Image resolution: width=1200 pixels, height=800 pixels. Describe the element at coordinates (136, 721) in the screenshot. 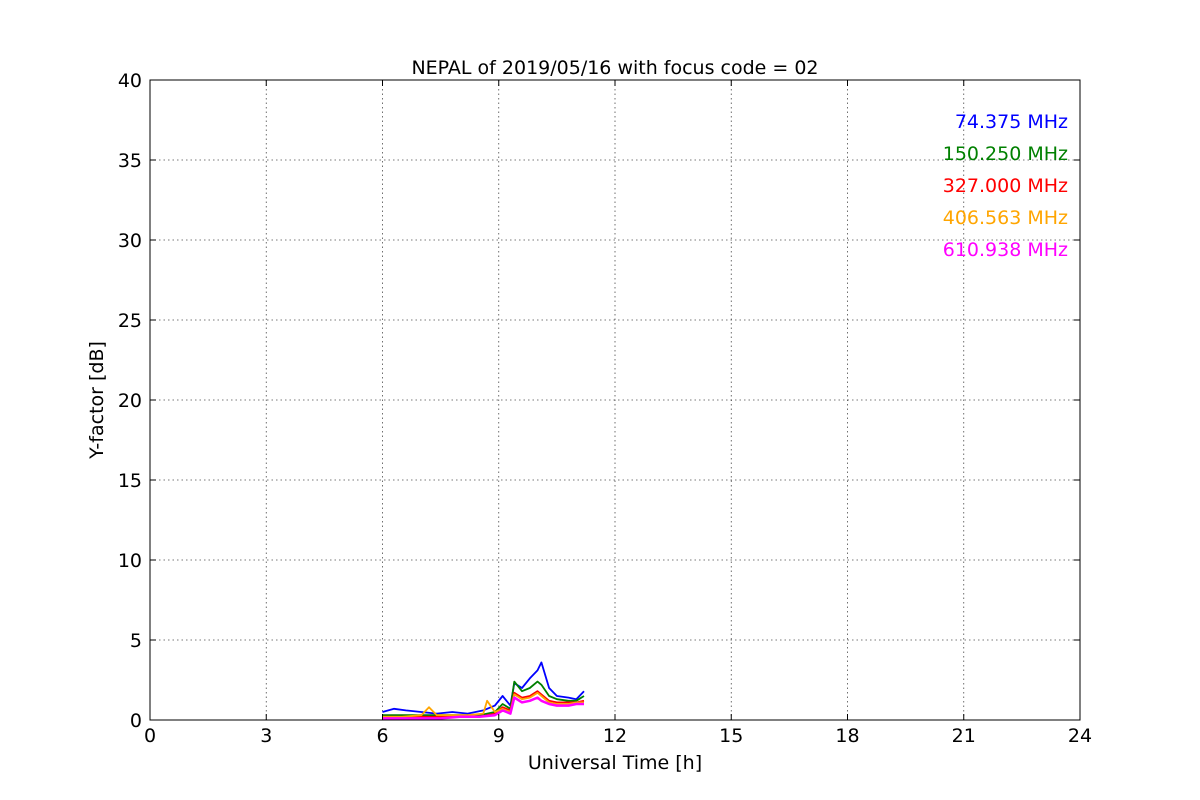

I see `y-tick-label: 0` at that location.